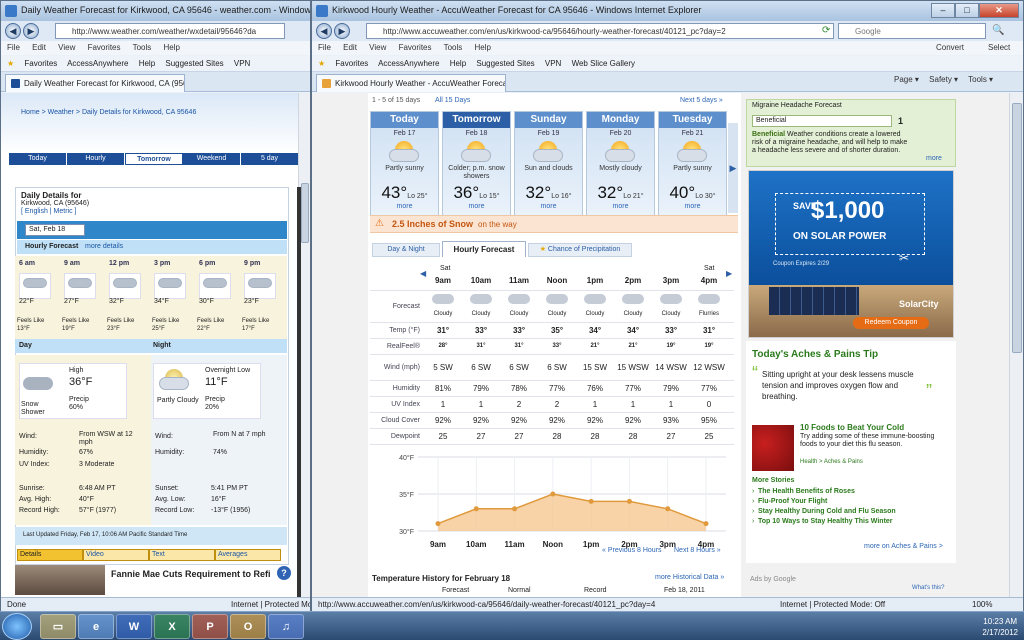 This screenshot has height=640, width=1024. I want to click on right-scroll-thumb, so click(1017, 228).